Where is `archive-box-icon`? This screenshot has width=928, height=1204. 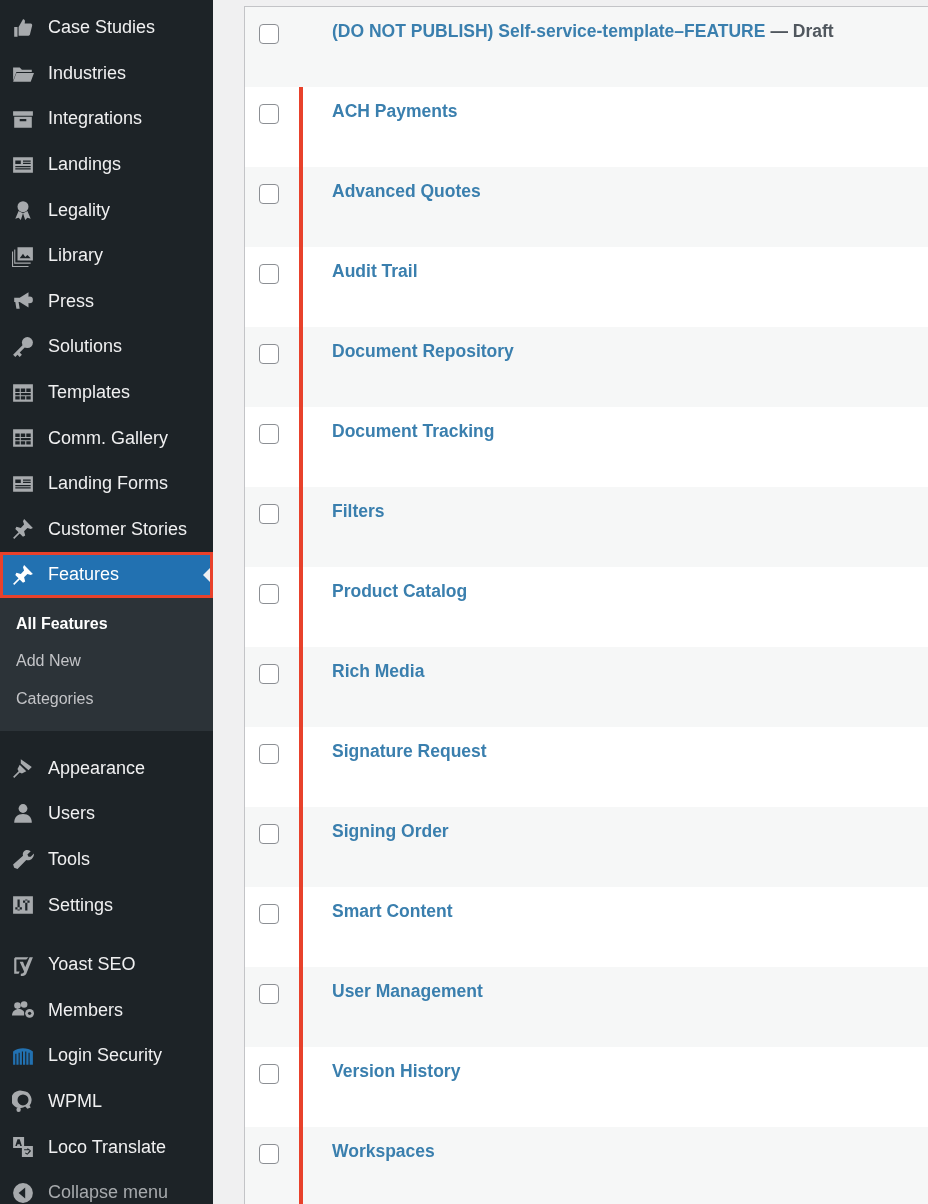 archive-box-icon is located at coordinates (23, 119).